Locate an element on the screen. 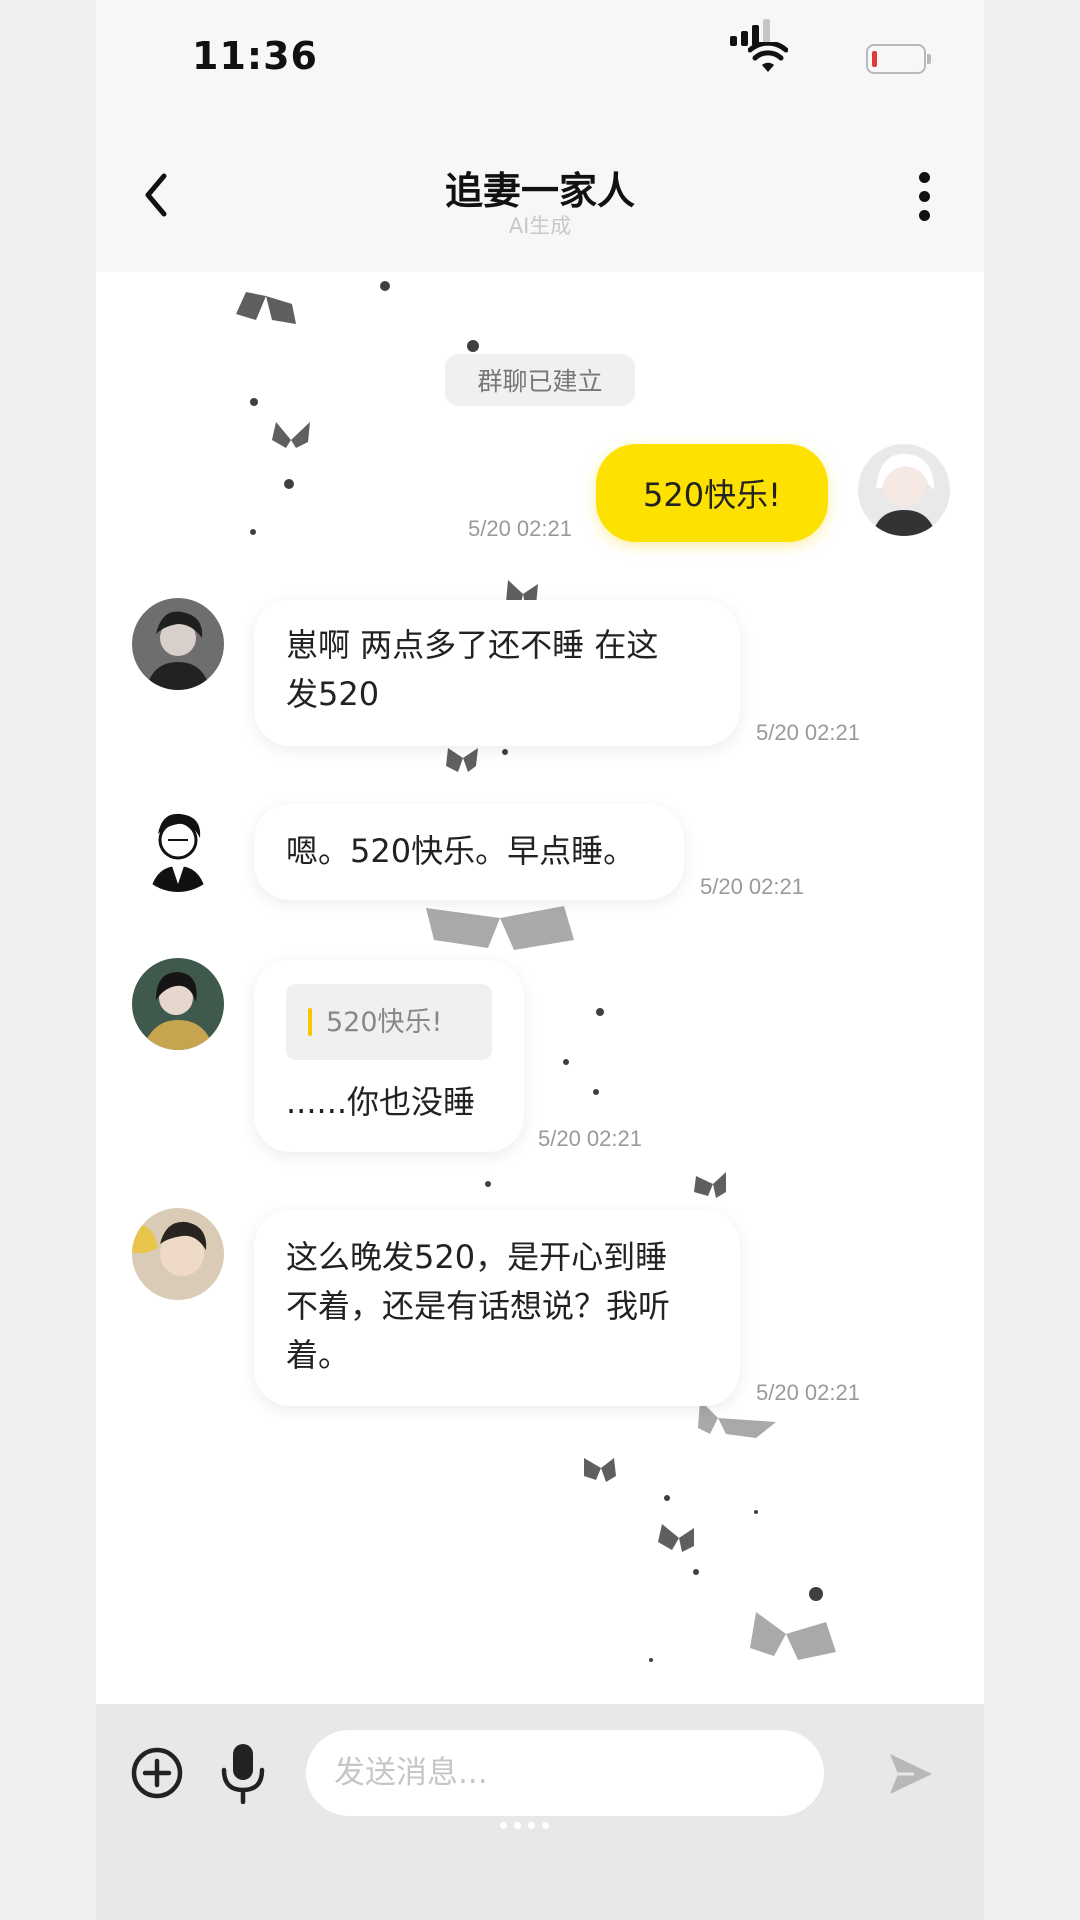 This screenshot has height=1920, width=1080. input-bar is located at coordinates (540, 1812).